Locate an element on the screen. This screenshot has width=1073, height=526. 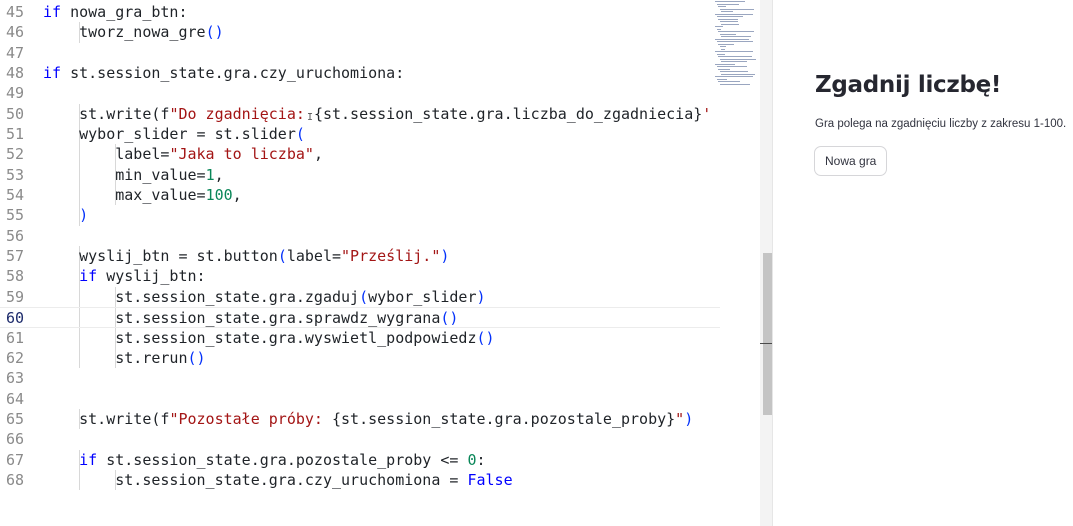
code-line: 58 if wyslij_btn: is located at coordinates (360, 276).